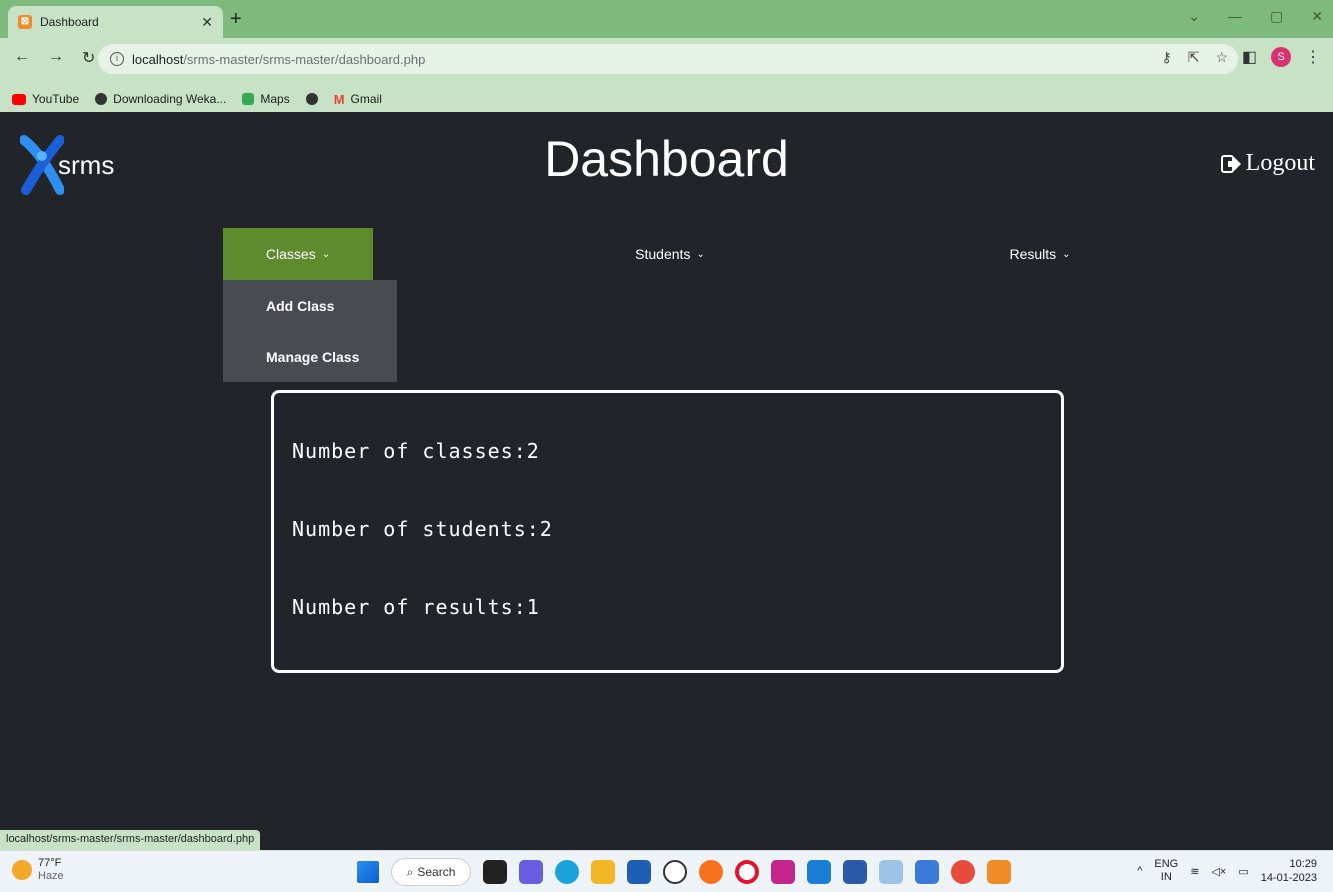 The width and height of the screenshot is (1333, 892). What do you see at coordinates (22, 870) in the screenshot?
I see `weather-haze-icon` at bounding box center [22, 870].